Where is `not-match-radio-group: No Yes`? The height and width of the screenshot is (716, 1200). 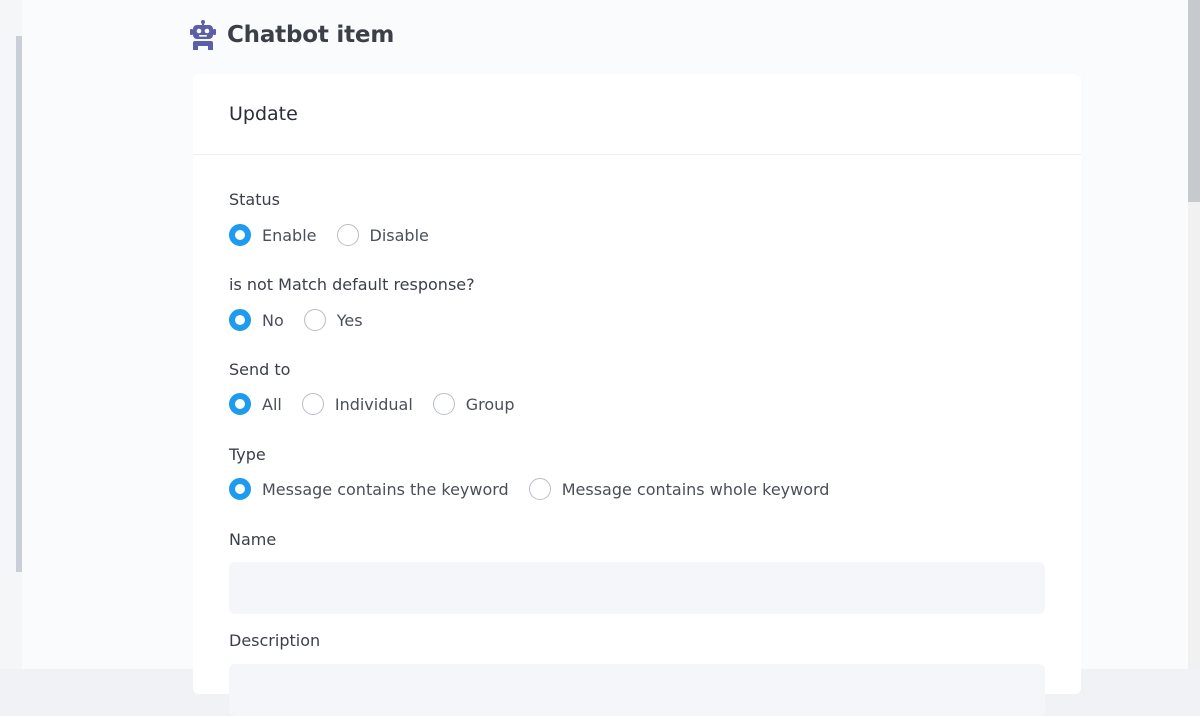
not-match-radio-group: No Yes is located at coordinates (306, 320).